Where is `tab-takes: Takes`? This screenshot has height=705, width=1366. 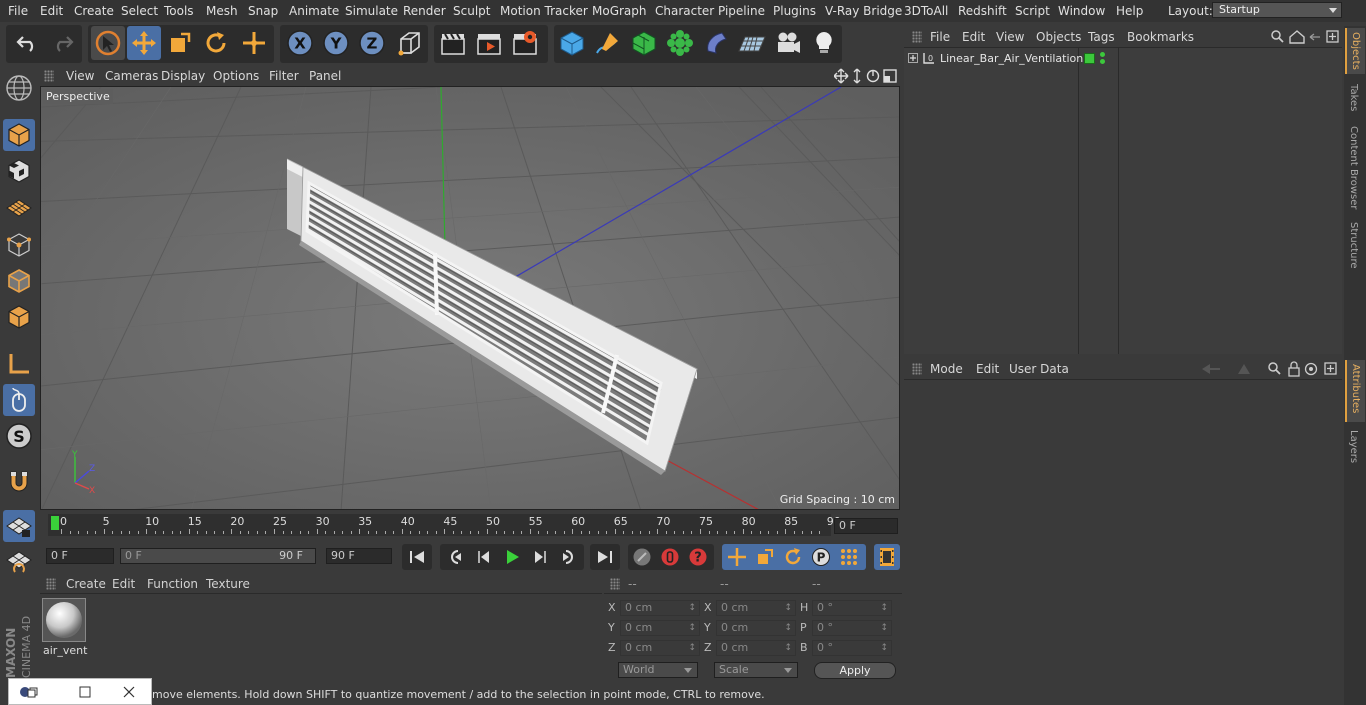
tab-takes: Takes is located at coordinates (1355, 98).